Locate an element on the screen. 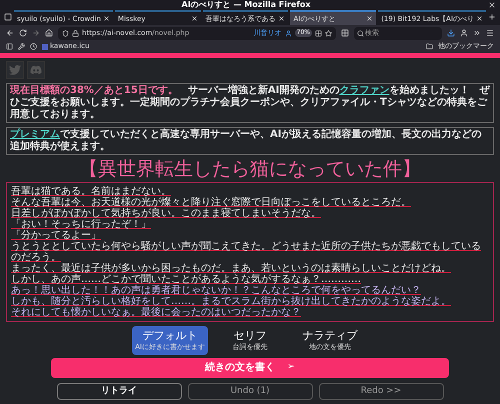  notice-link: クラファン is located at coordinates (364, 90).